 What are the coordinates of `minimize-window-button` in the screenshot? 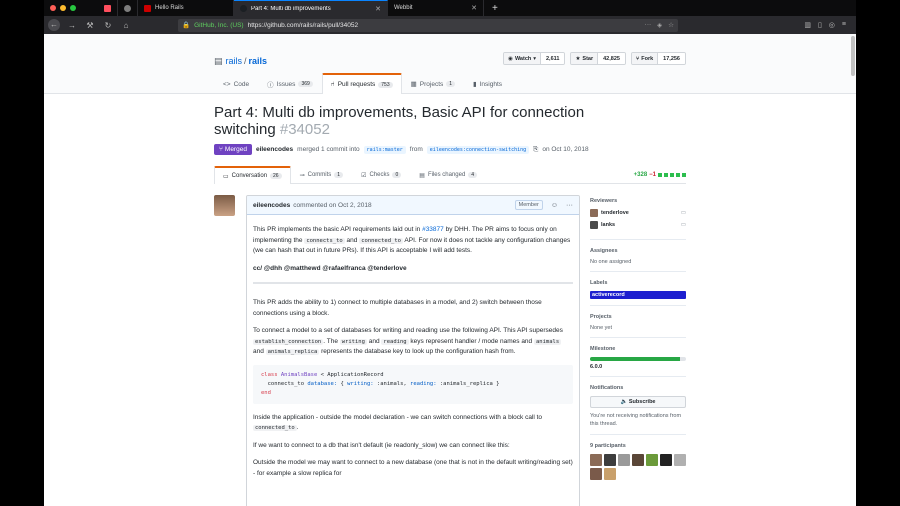 It's located at (63, 8).